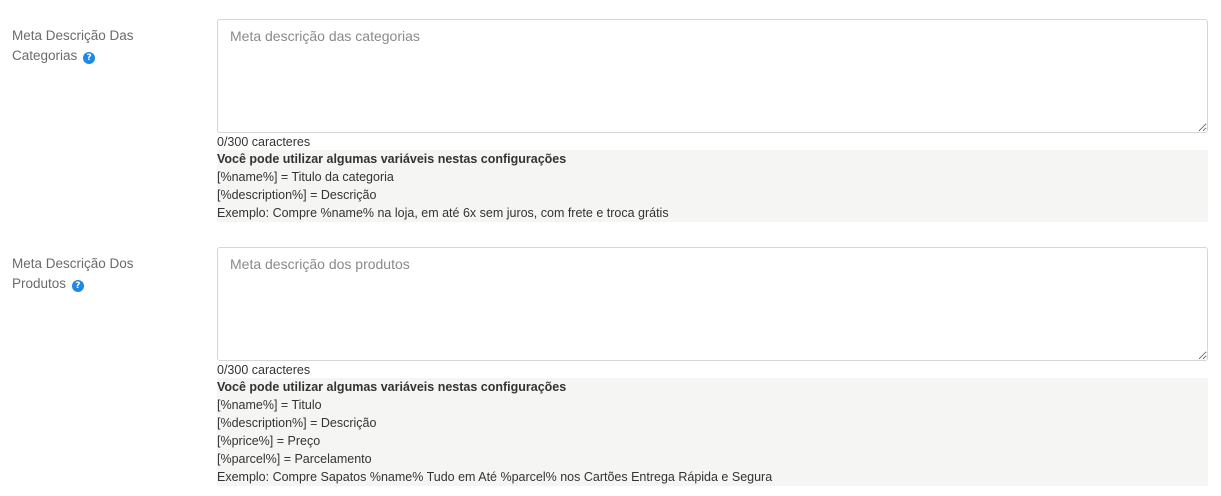  I want to click on help-line: [%name%] = Titulo, so click(269, 405).